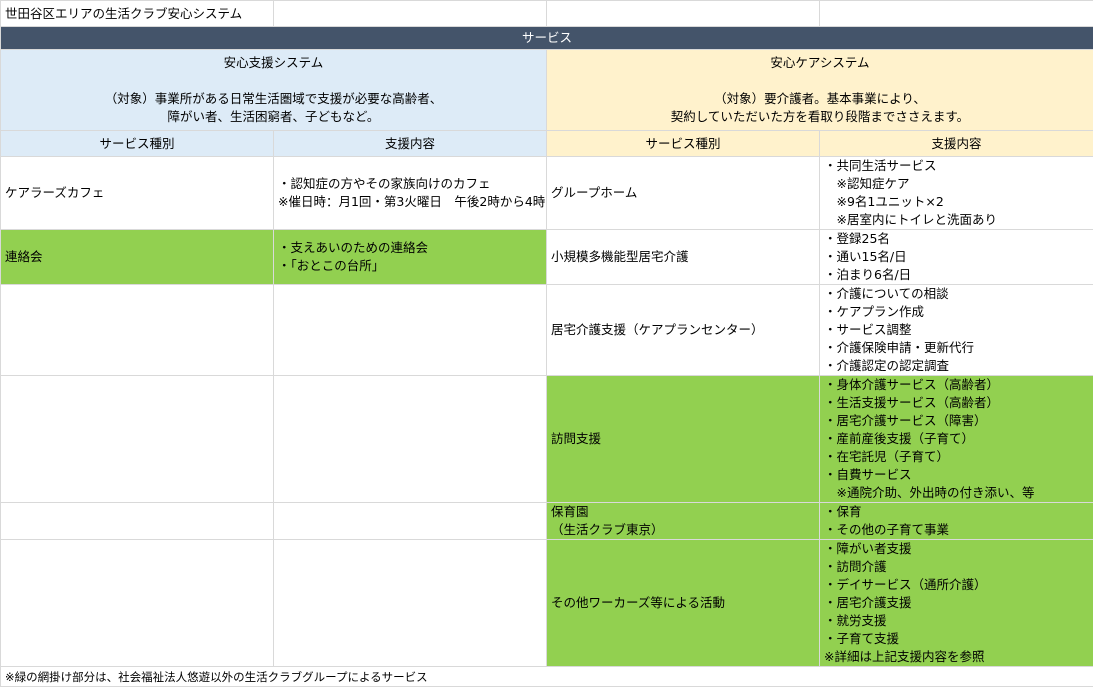 This screenshot has height=687, width=1093. I want to click on left-col-support-content: 支援内容, so click(410, 144).